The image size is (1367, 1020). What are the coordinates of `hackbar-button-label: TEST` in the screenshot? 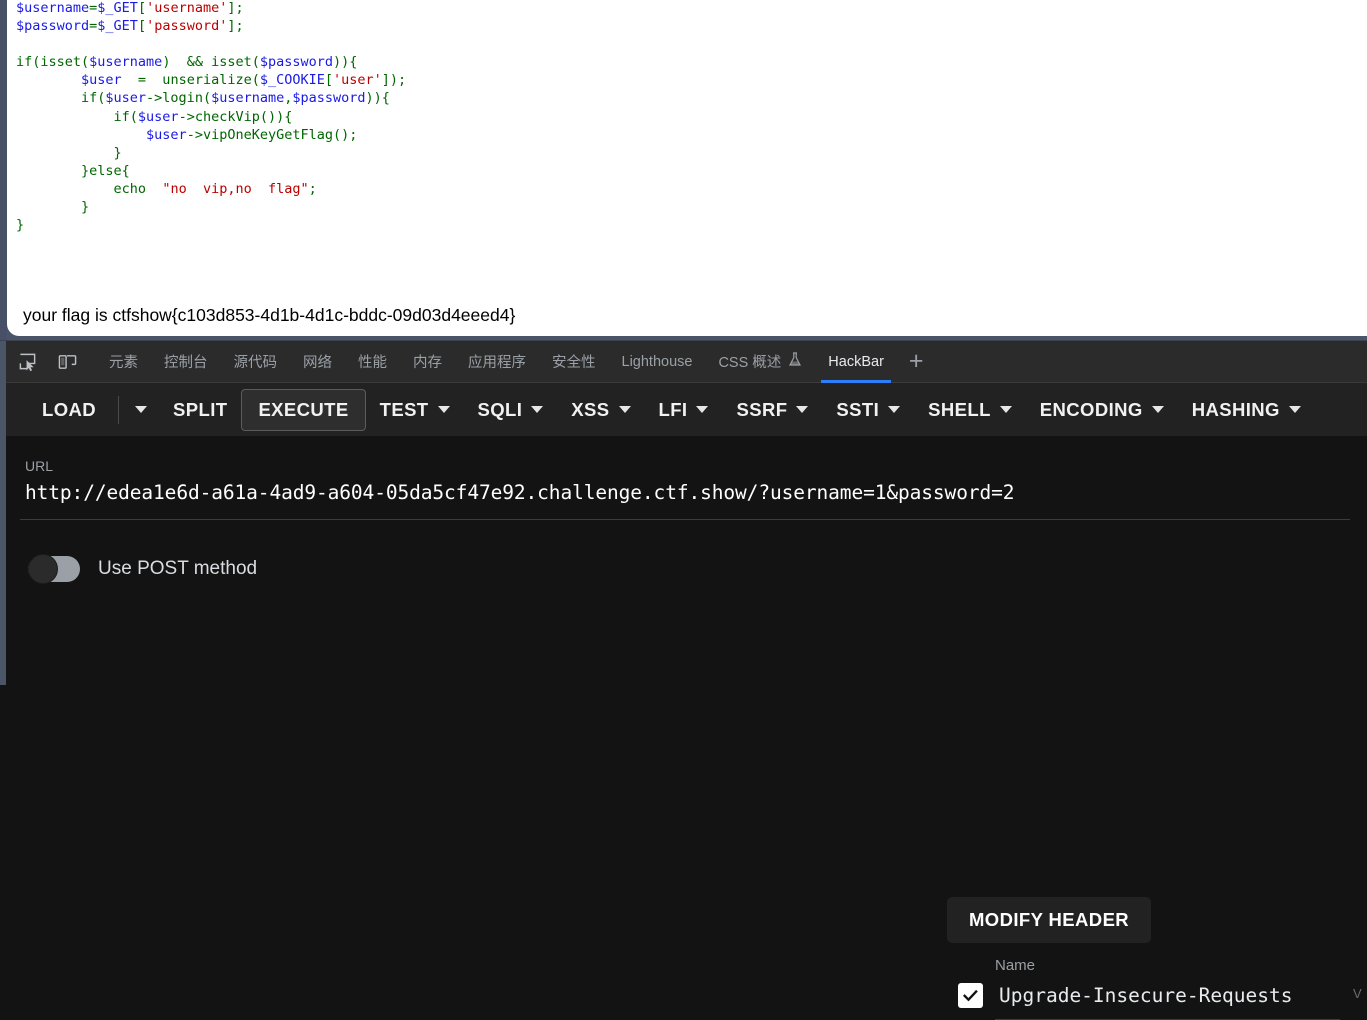 It's located at (404, 409).